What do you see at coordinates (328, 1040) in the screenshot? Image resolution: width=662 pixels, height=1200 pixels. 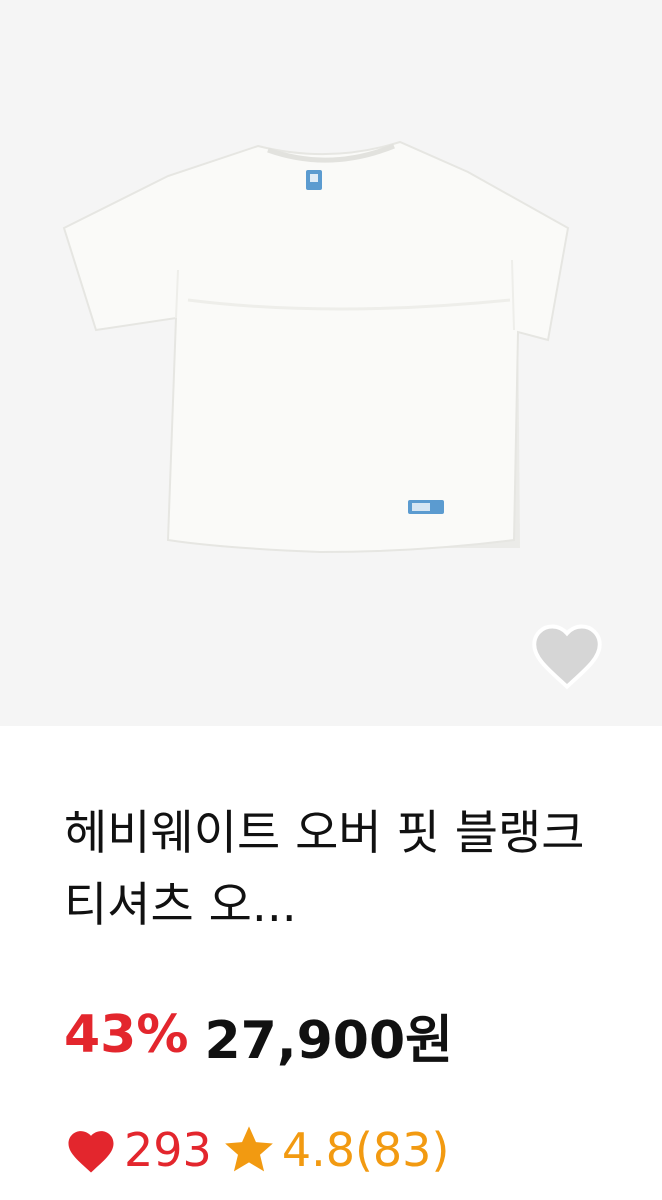 I see `sale-price: 27,900원` at bounding box center [328, 1040].